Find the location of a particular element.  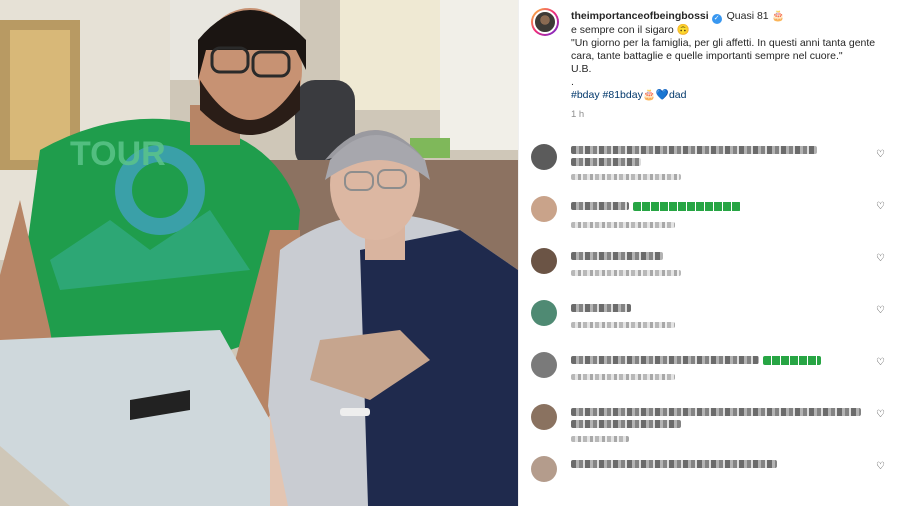

author-avatar-image is located at coordinates (545, 22).